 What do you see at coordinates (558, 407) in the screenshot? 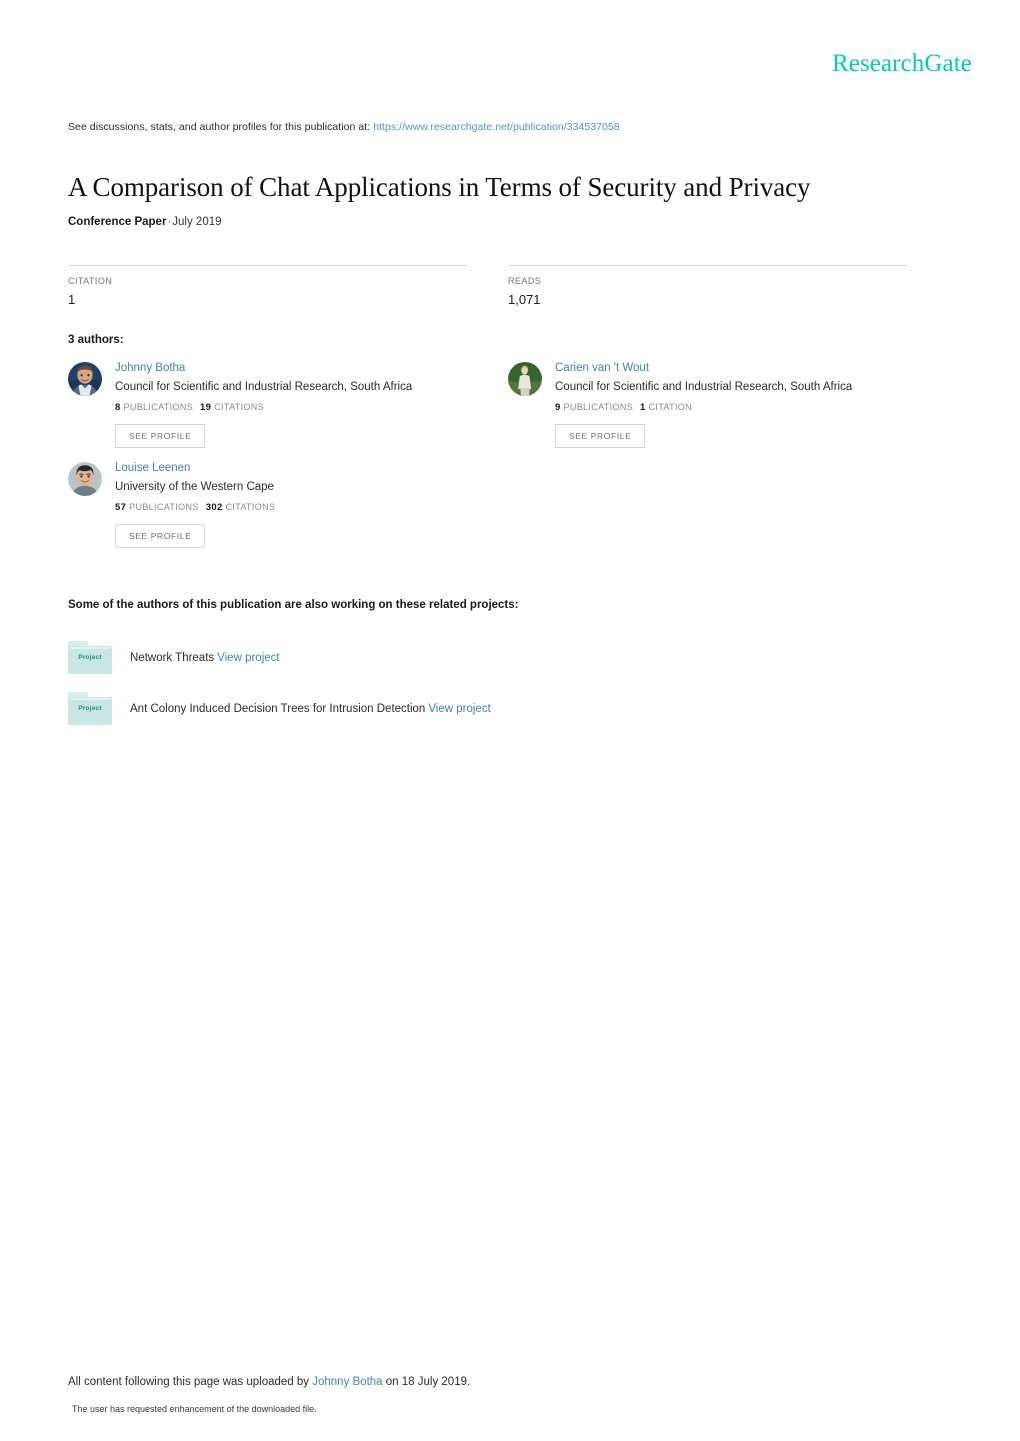
I see `publications-count: 9` at bounding box center [558, 407].